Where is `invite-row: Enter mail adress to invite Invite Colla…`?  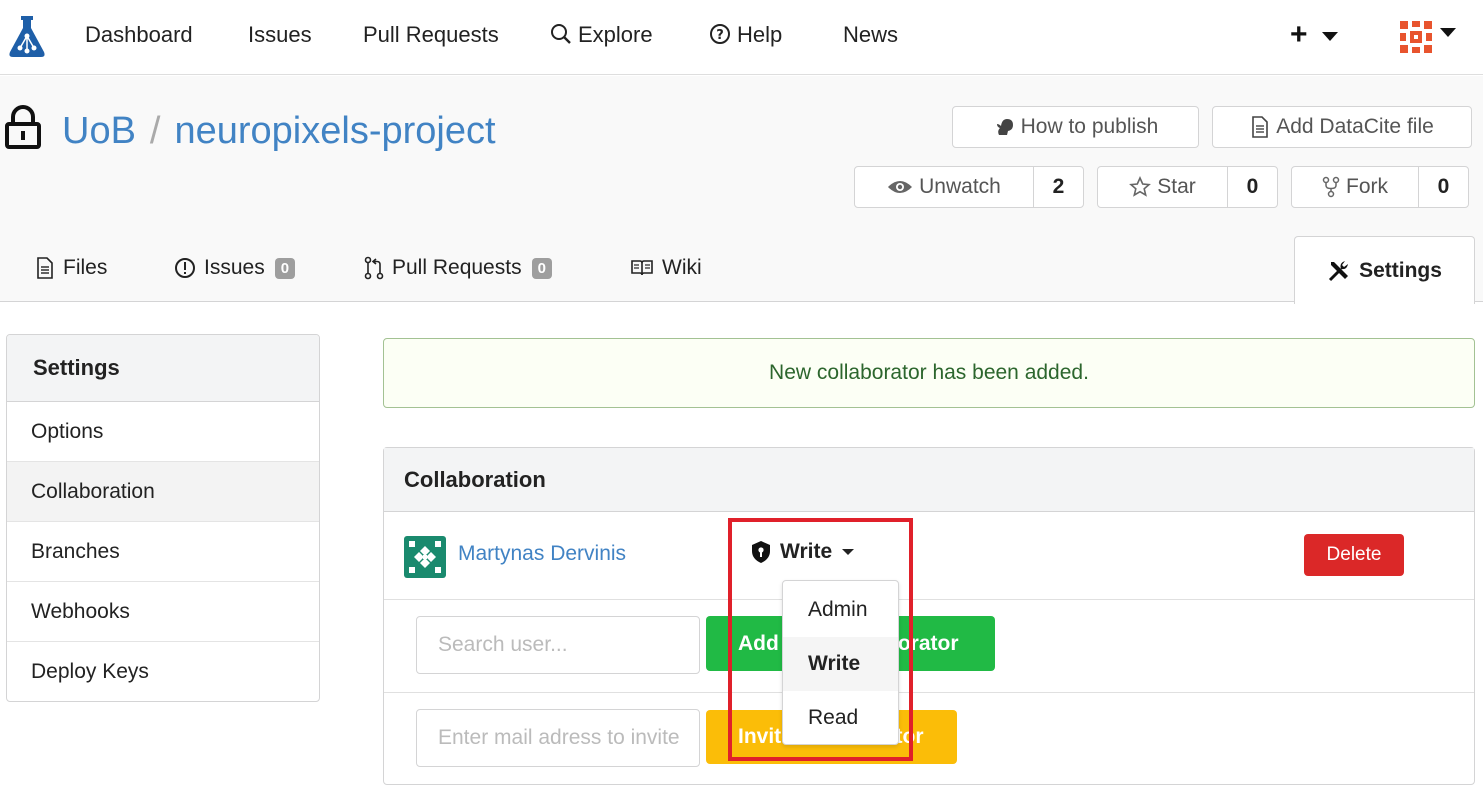 invite-row: Enter mail adress to invite Invite Colla… is located at coordinates (929, 739).